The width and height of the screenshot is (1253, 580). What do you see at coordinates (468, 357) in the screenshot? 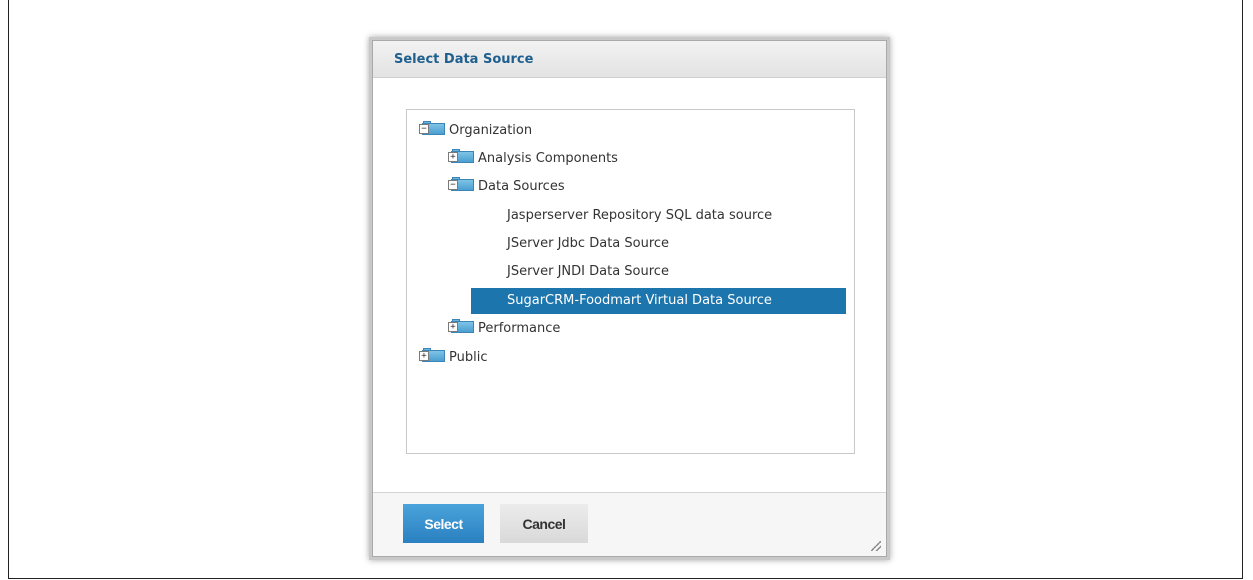
I see `tree-node-label: Public` at bounding box center [468, 357].